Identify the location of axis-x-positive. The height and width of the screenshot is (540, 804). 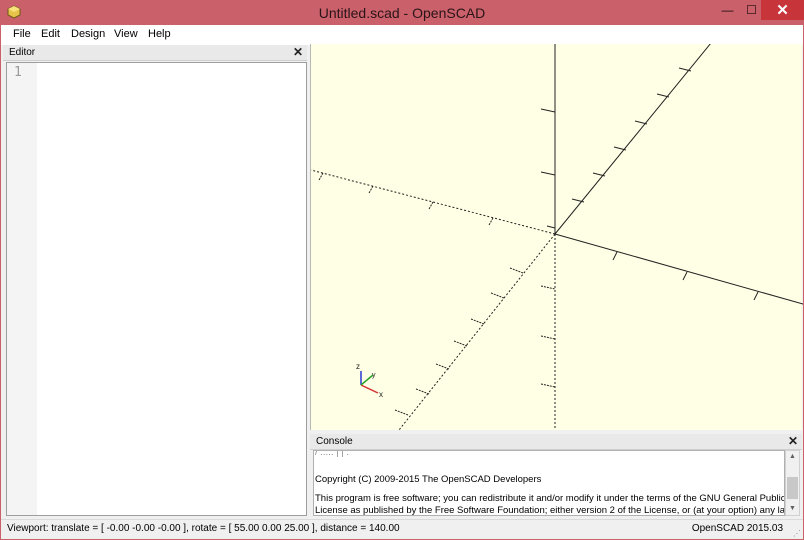
(679, 269).